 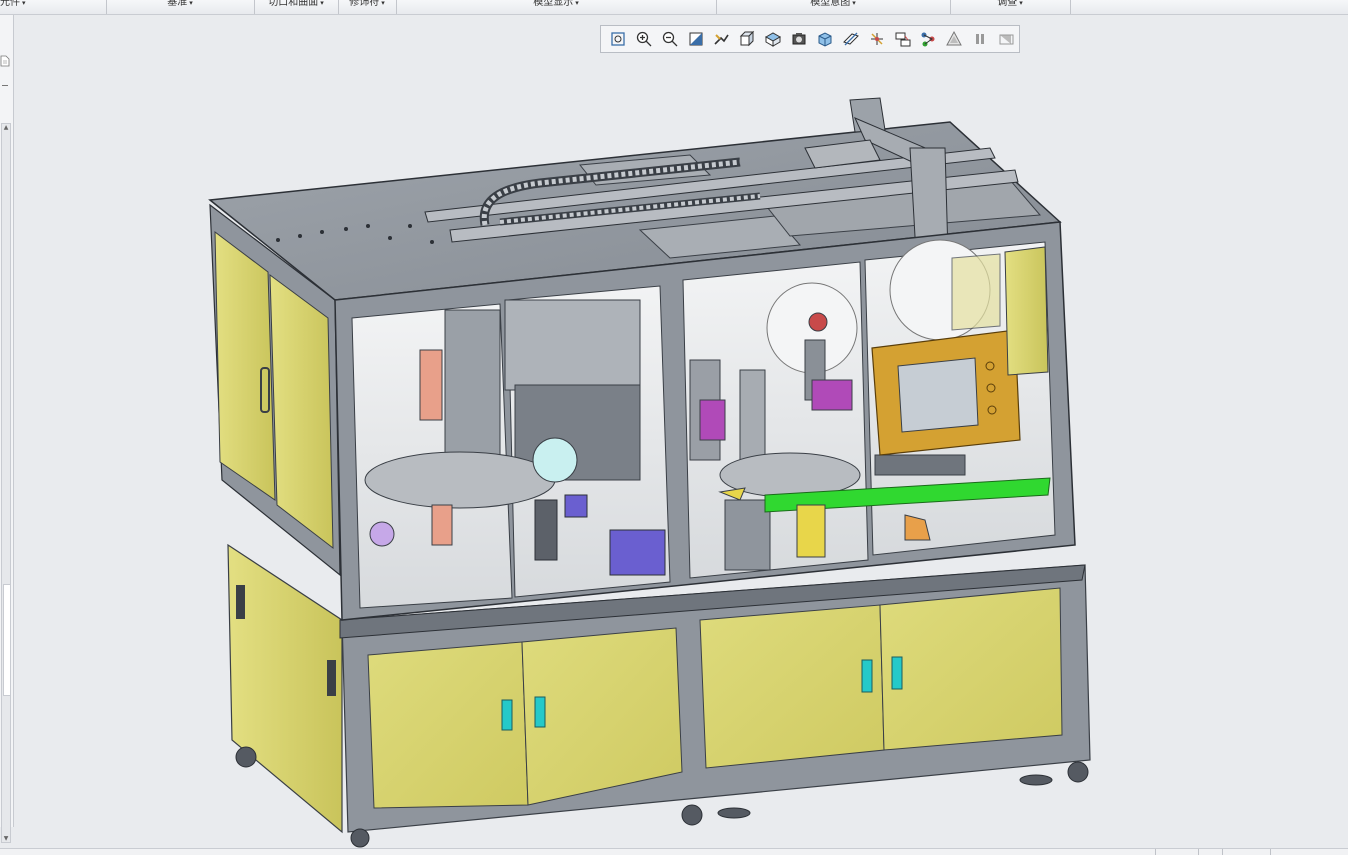 I want to click on in-graphics-toolbar, so click(x=810, y=39).